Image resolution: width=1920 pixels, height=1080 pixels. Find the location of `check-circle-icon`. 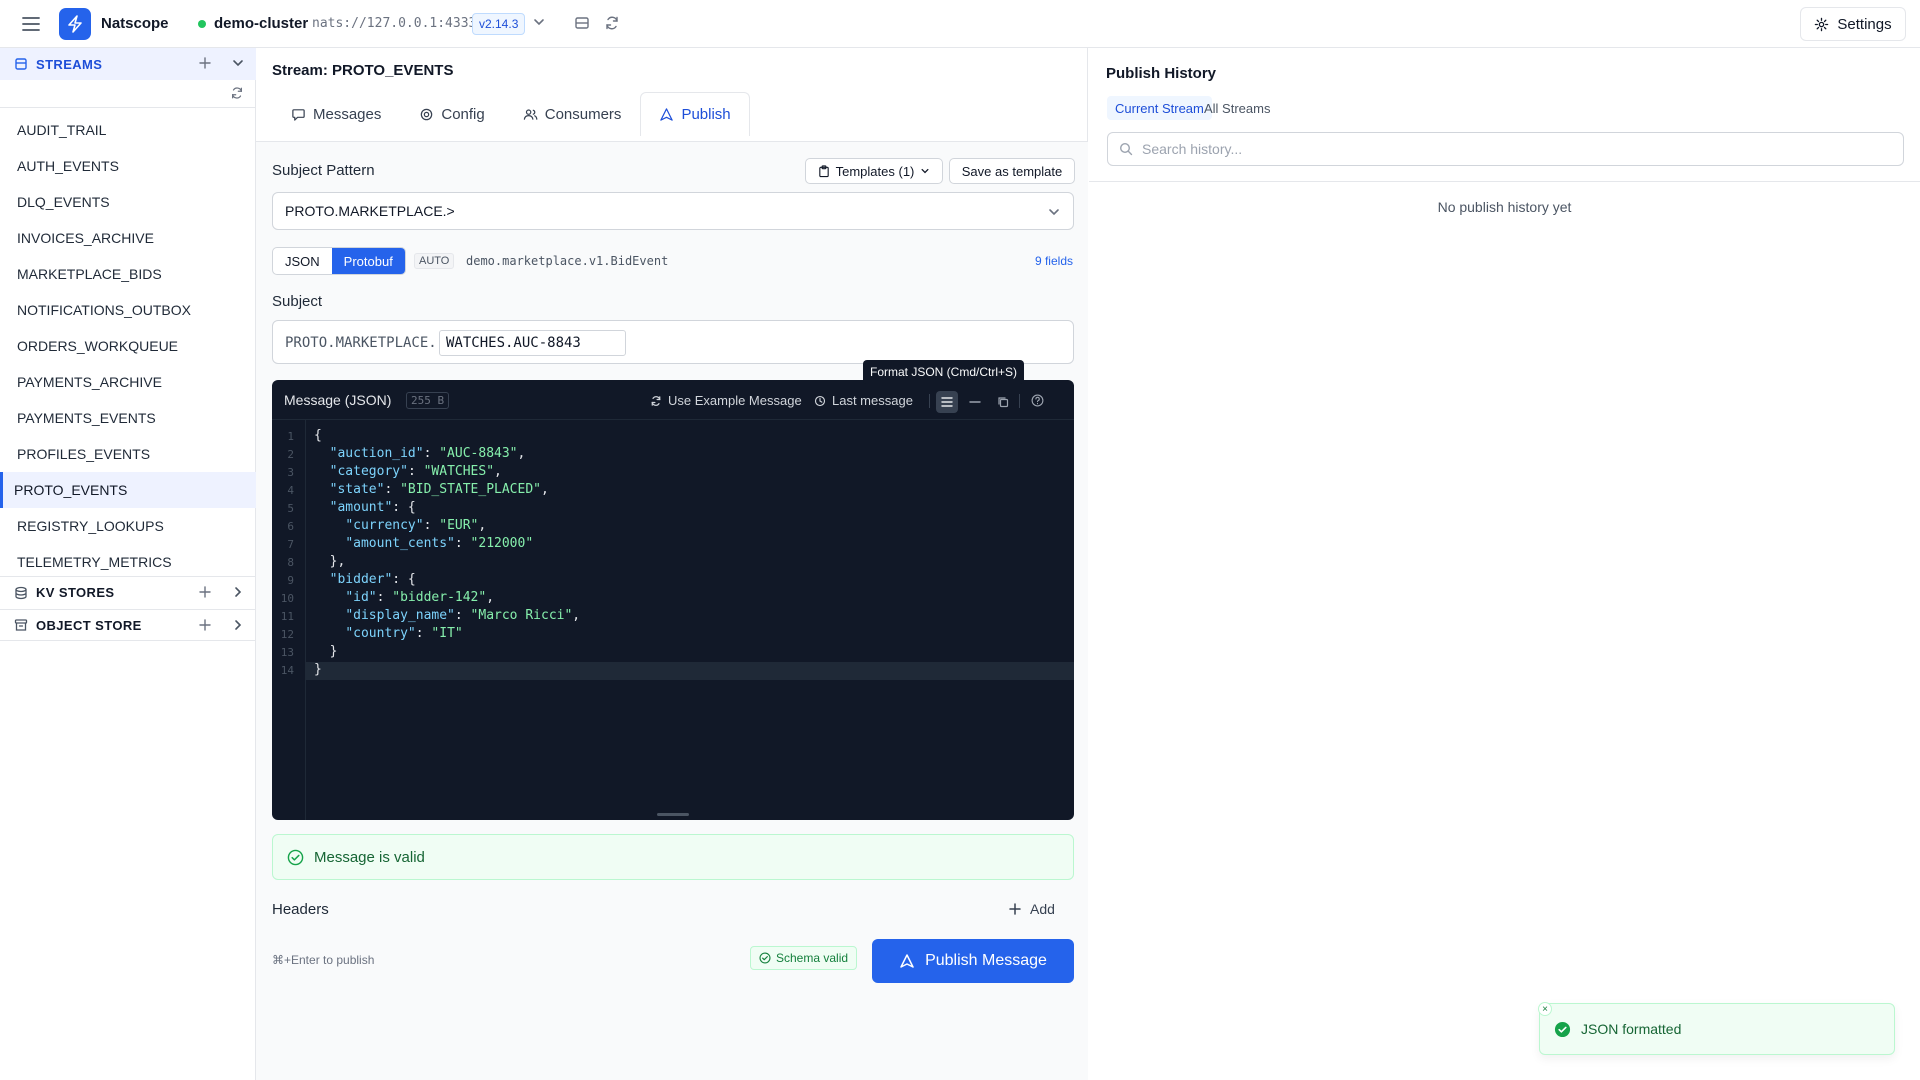

check-circle-icon is located at coordinates (1562, 1029).